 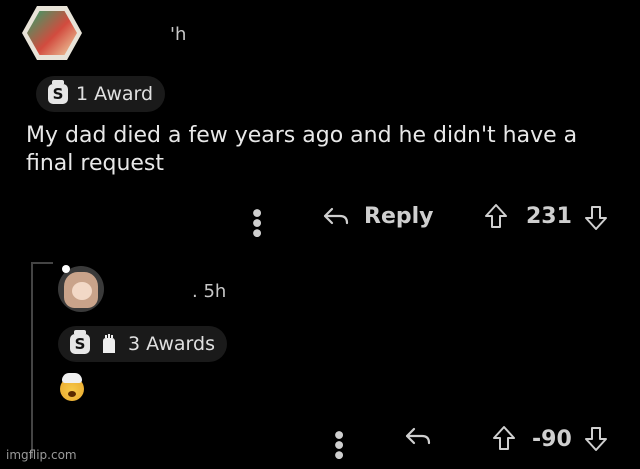 I want to click on user-avatar, so click(x=52, y=33).